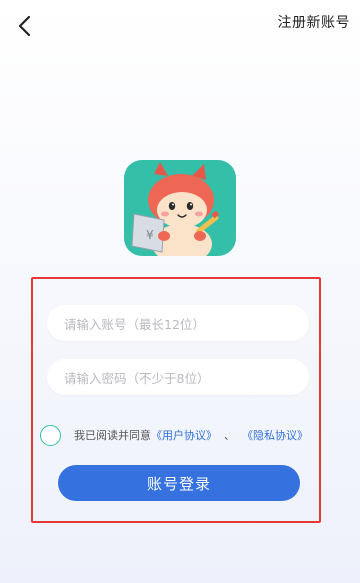  Describe the element at coordinates (50, 435) in the screenshot. I see `agreement-checkbox` at that location.